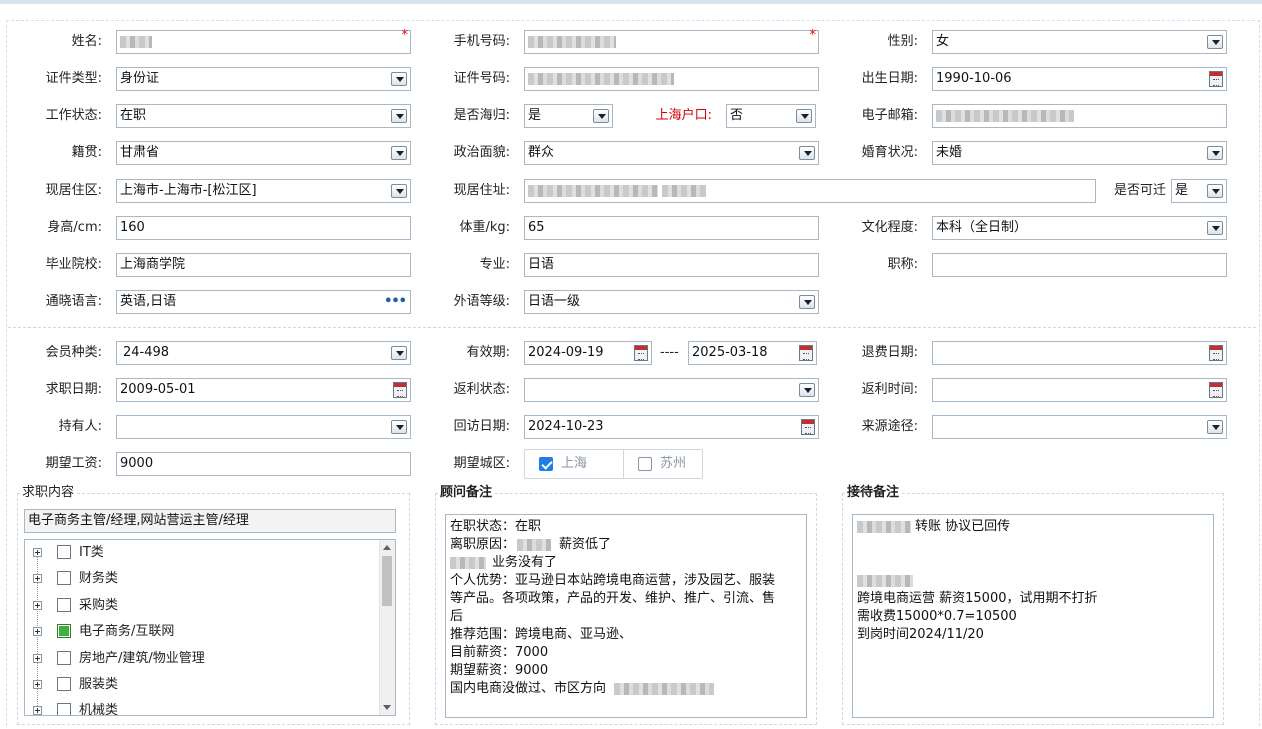 The width and height of the screenshot is (1262, 729). I want to click on refund-date-field, so click(1079, 353).